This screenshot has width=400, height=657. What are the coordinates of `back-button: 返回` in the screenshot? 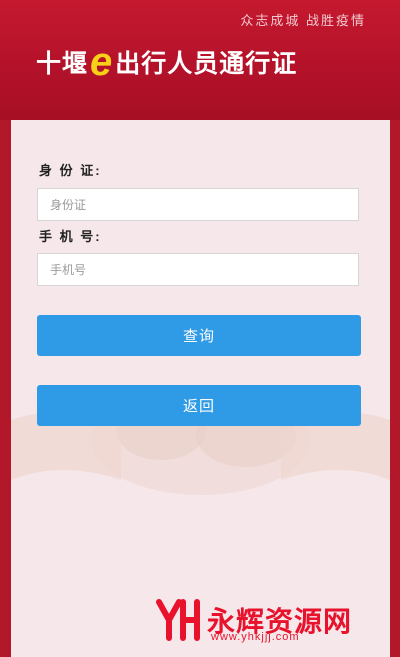 It's located at (199, 405).